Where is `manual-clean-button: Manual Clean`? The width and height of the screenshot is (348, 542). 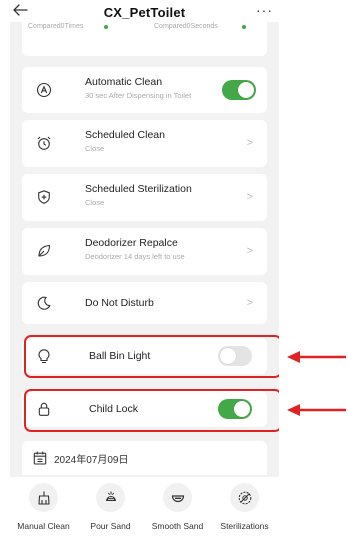
manual-clean-button: Manual Clean is located at coordinates (43, 507).